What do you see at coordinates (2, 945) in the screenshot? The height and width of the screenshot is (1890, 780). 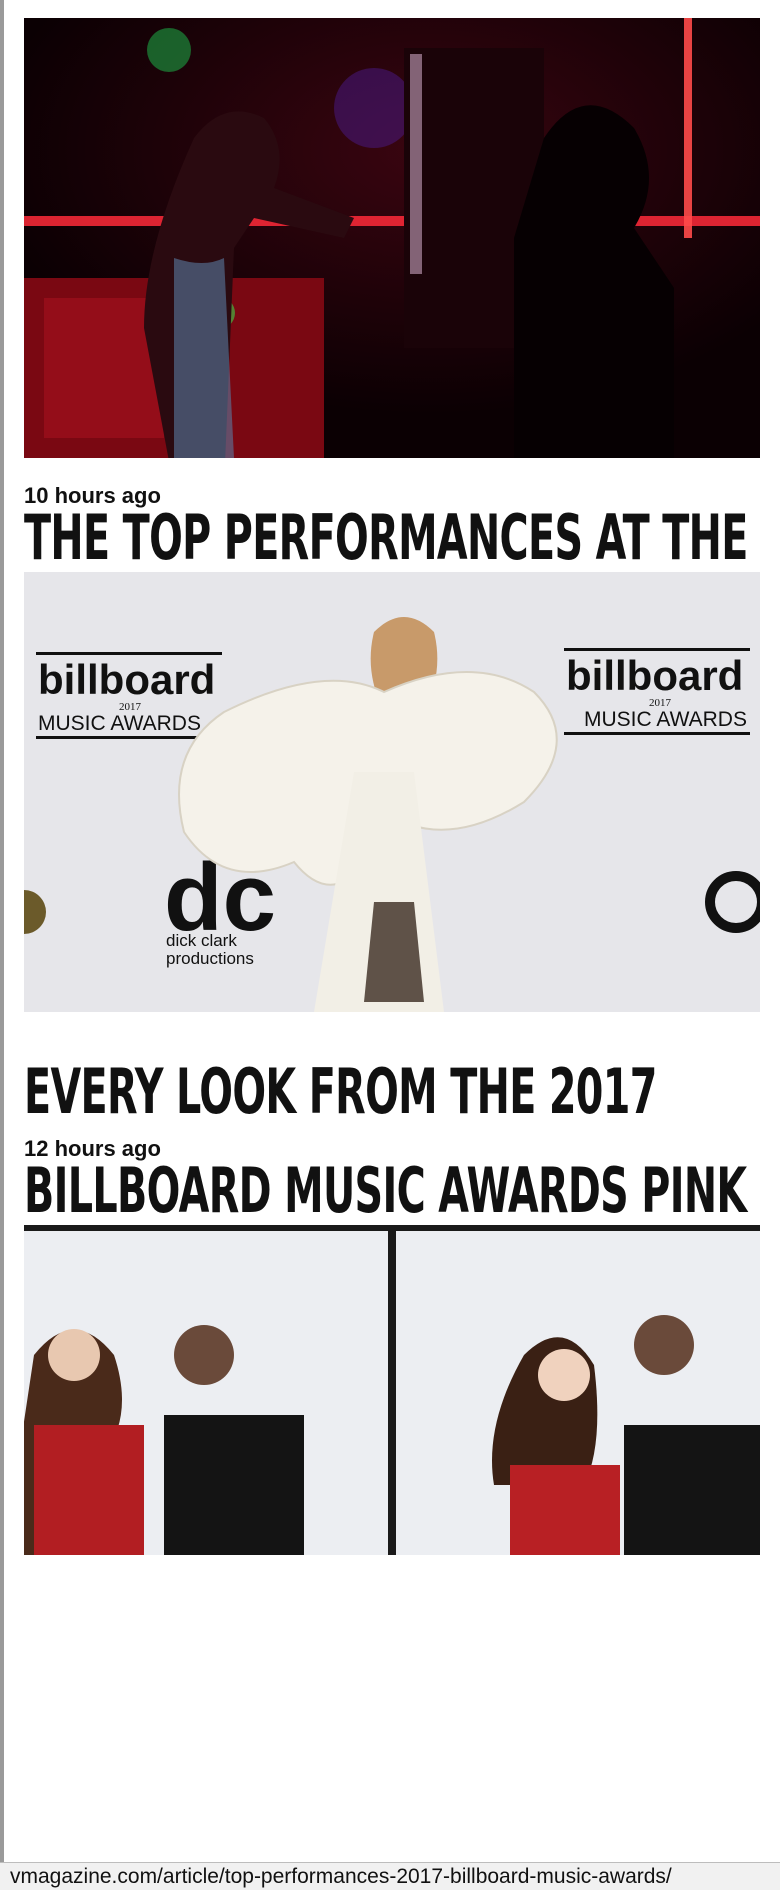 I see `window-left-edge` at bounding box center [2, 945].